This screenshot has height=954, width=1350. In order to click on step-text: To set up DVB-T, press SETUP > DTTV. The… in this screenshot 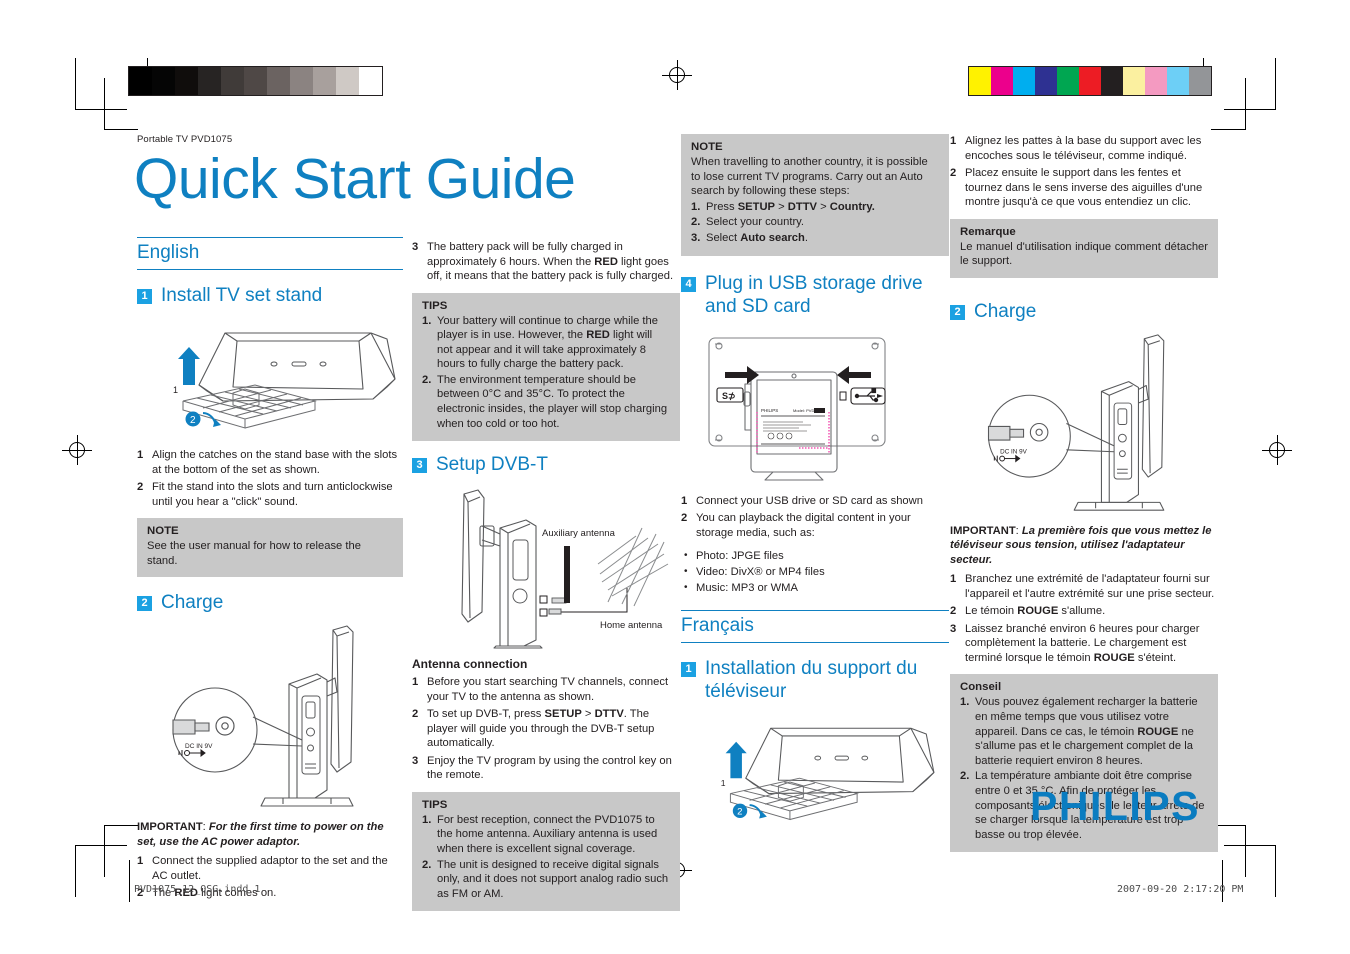, I will do `click(541, 729)`.